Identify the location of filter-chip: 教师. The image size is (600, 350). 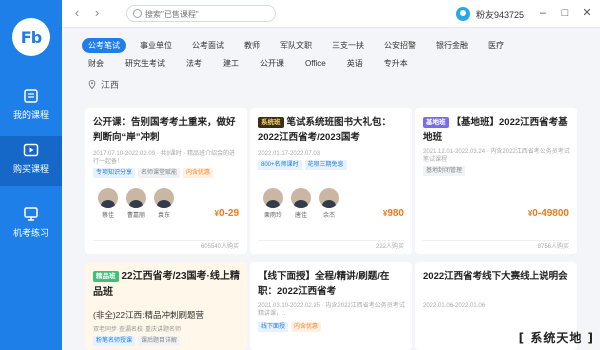
(252, 45).